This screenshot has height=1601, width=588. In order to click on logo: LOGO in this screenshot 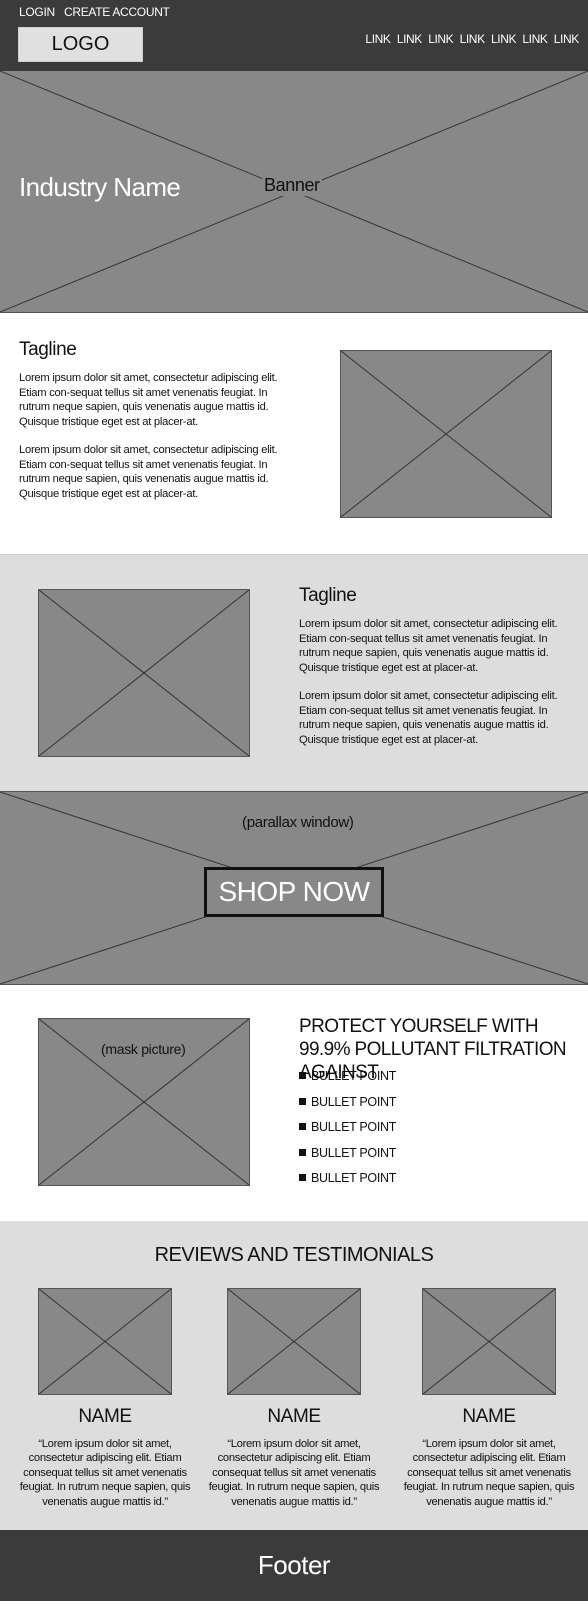, I will do `click(80, 44)`.